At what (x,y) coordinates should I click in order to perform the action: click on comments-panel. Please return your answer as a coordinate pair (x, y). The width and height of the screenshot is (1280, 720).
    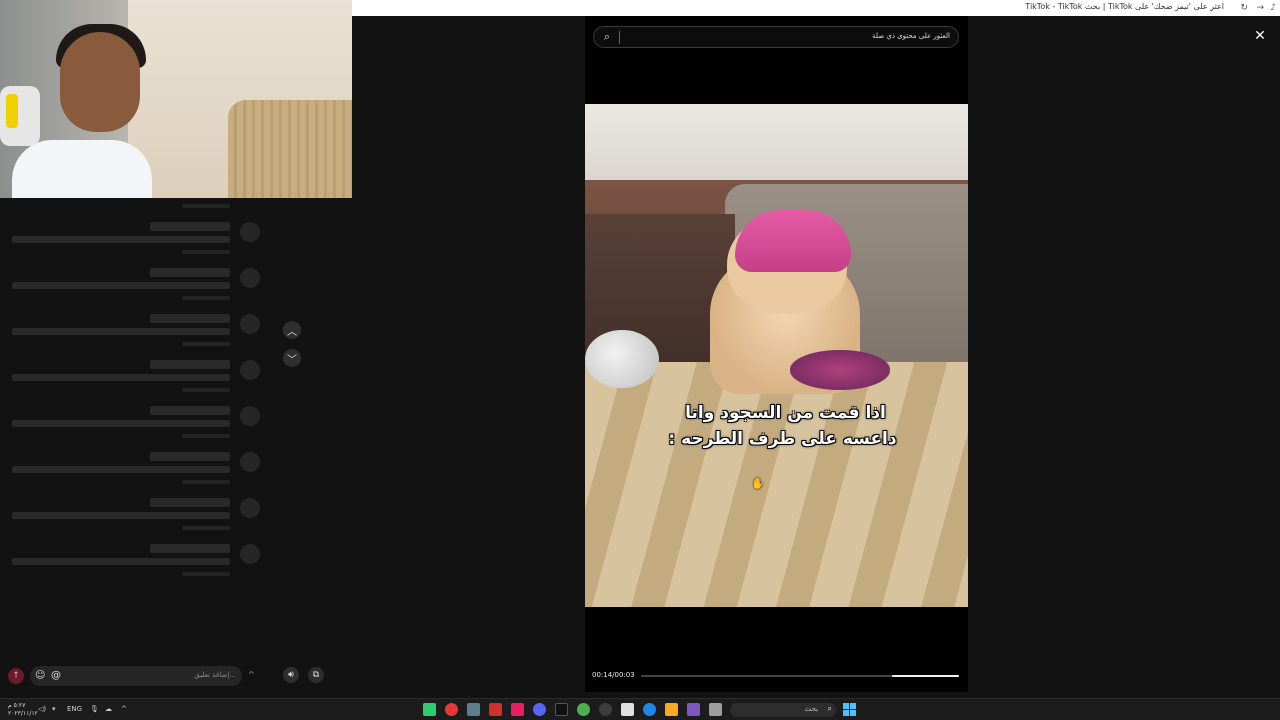
    Looking at the image, I should click on (136, 445).